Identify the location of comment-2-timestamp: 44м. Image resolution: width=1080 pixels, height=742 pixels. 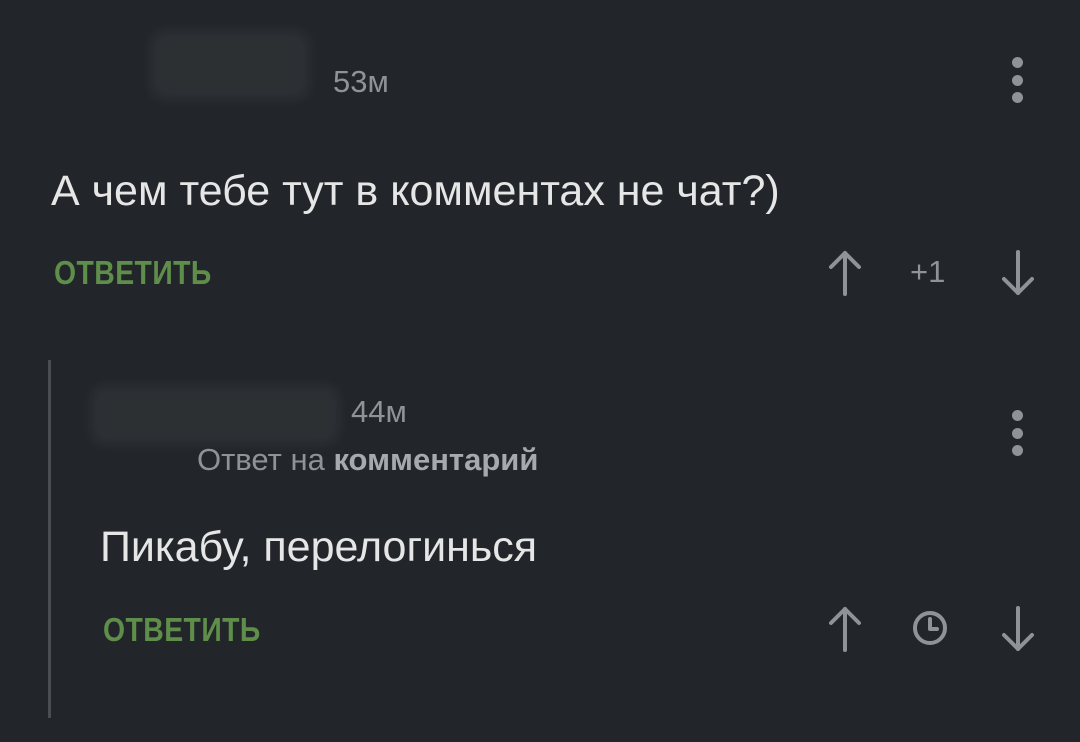
(379, 411).